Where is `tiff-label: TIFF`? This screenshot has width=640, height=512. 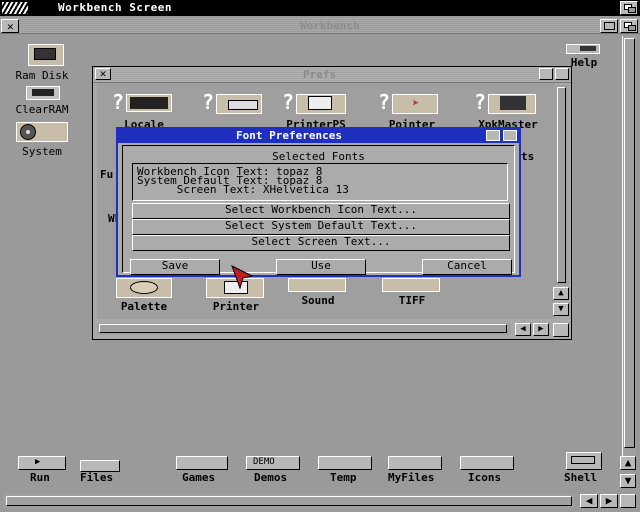 tiff-label: TIFF is located at coordinates (412, 300).